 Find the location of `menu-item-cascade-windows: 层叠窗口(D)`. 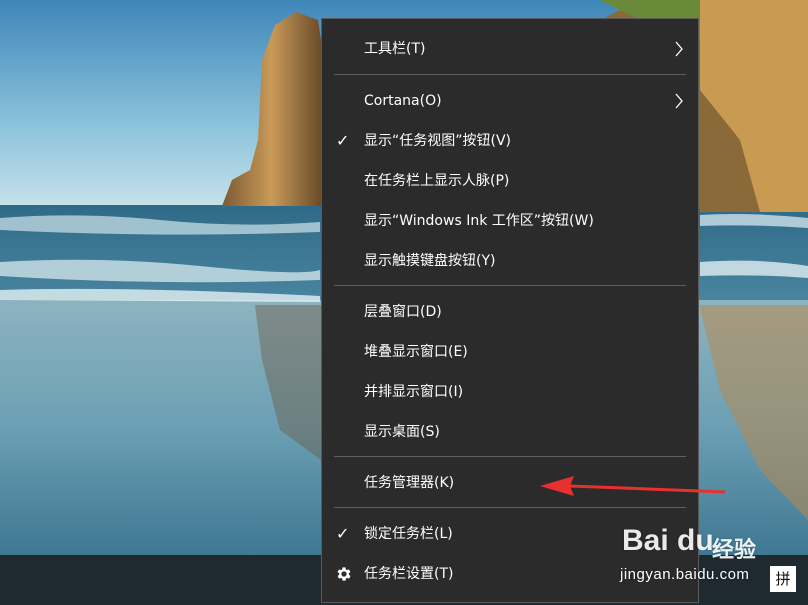

menu-item-cascade-windows: 层叠窗口(D) is located at coordinates (510, 312).